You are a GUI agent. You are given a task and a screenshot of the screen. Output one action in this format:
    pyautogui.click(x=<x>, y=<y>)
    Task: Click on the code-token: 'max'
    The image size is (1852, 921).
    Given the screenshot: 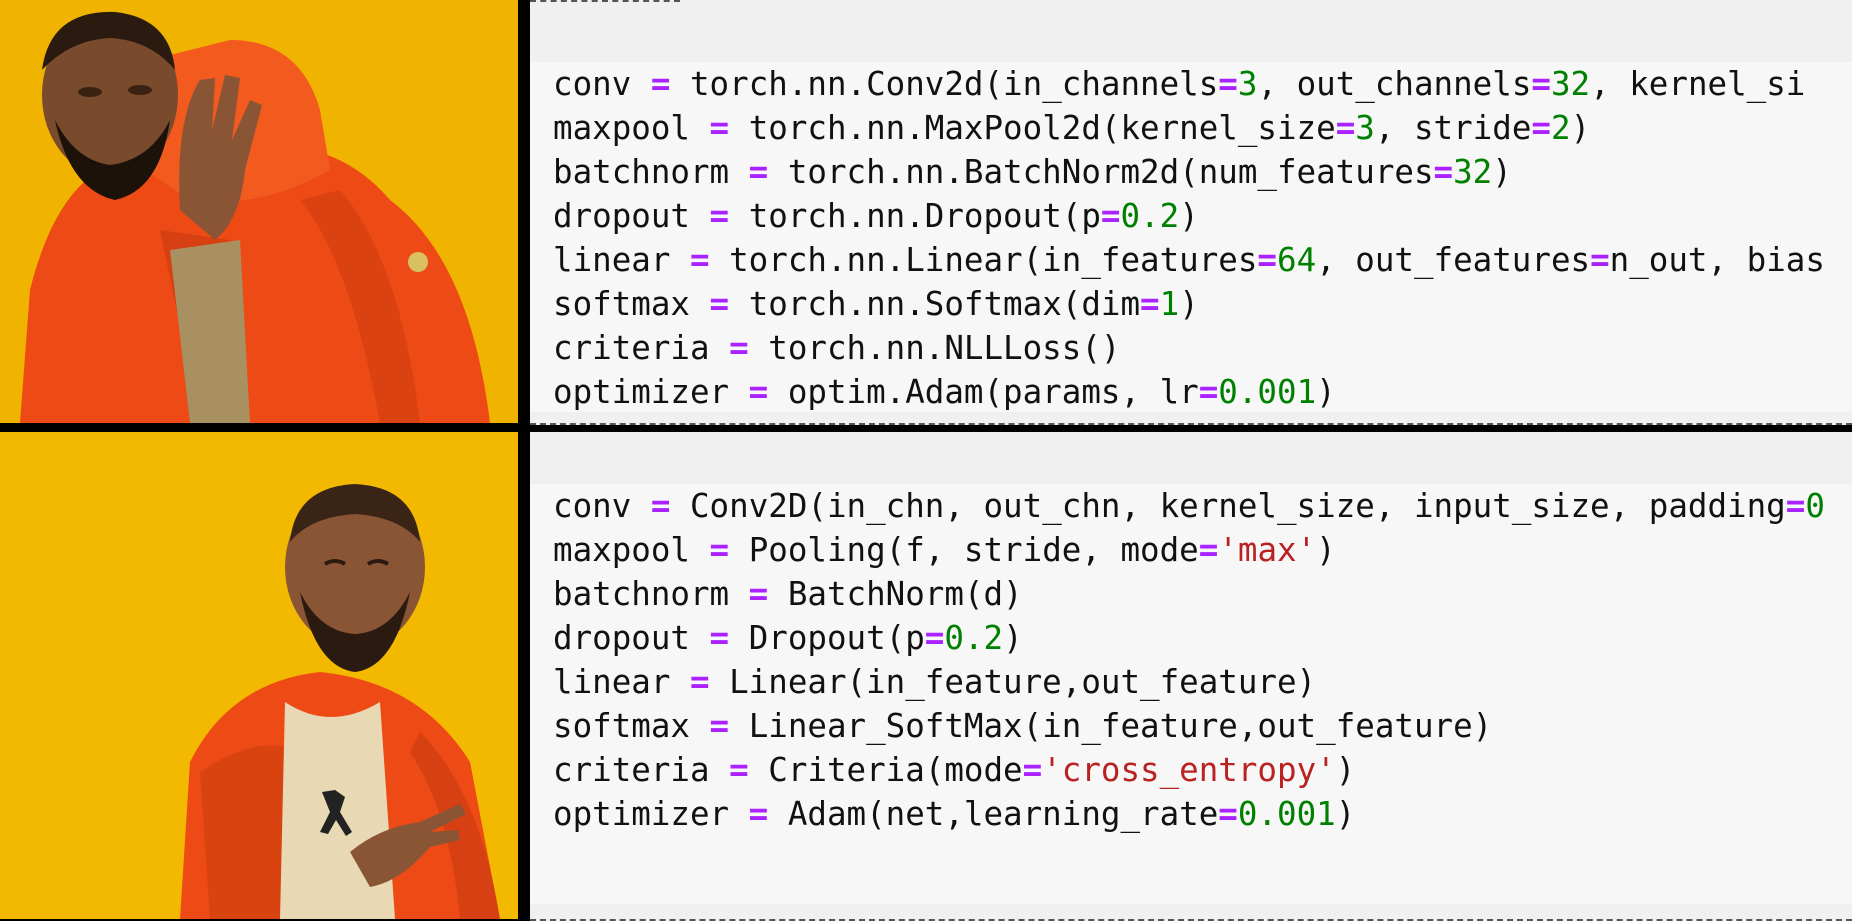 What is the action you would take?
    pyautogui.click(x=1267, y=550)
    